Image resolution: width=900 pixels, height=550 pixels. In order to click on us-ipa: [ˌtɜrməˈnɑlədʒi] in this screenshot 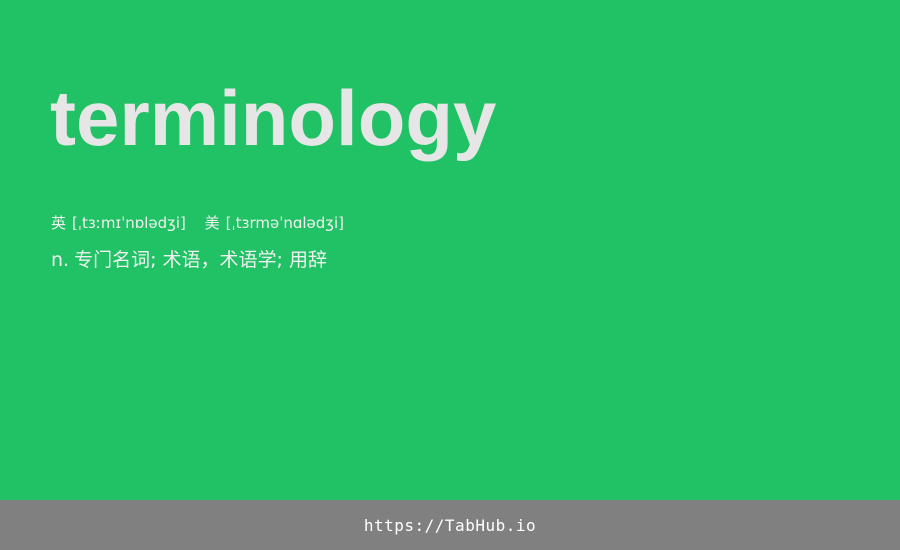, I will do `click(284, 223)`.